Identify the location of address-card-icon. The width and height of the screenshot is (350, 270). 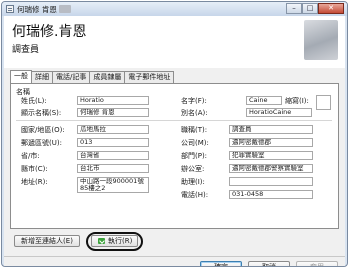
(10, 9).